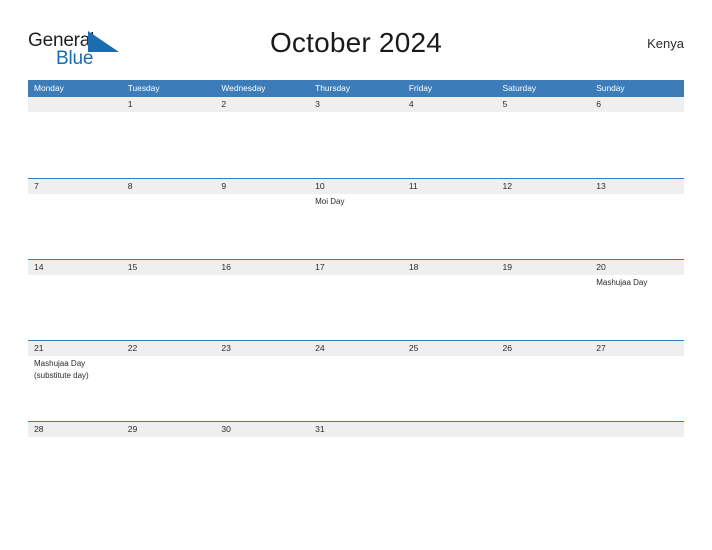 This screenshot has width=712, height=550. Describe the element at coordinates (413, 186) in the screenshot. I see `day-number: 11` at that location.